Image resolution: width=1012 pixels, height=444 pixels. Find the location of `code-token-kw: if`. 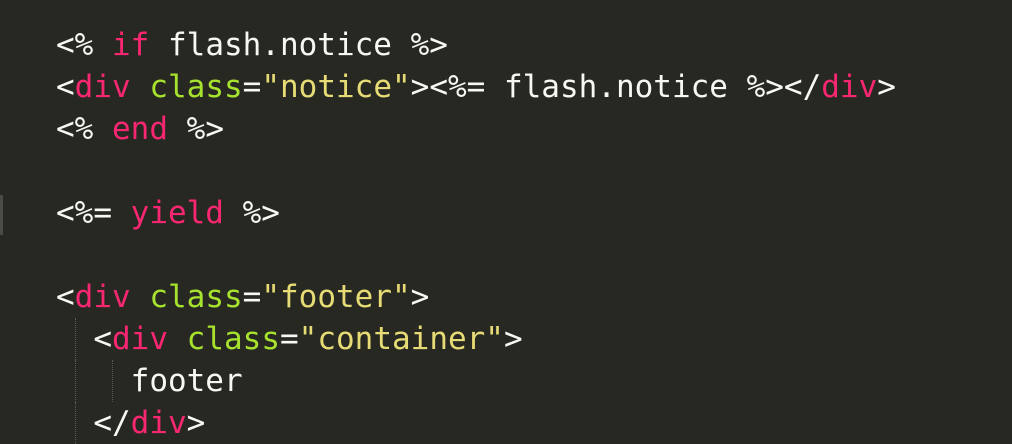

code-token-kw: if is located at coordinates (131, 45).